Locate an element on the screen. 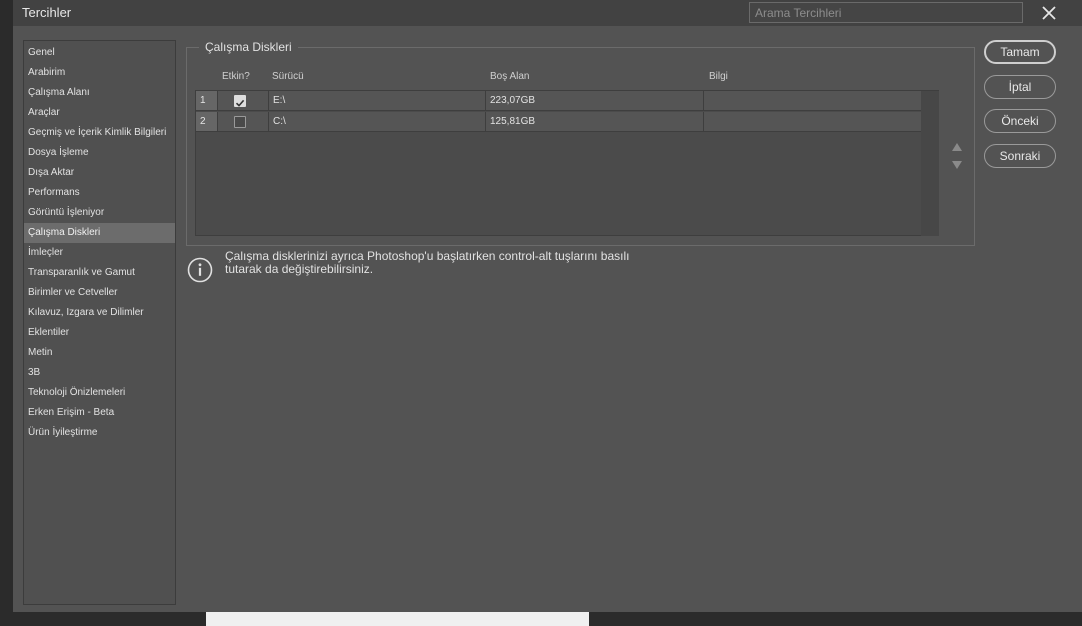  column-header-info: Bilgi is located at coordinates (718, 76).